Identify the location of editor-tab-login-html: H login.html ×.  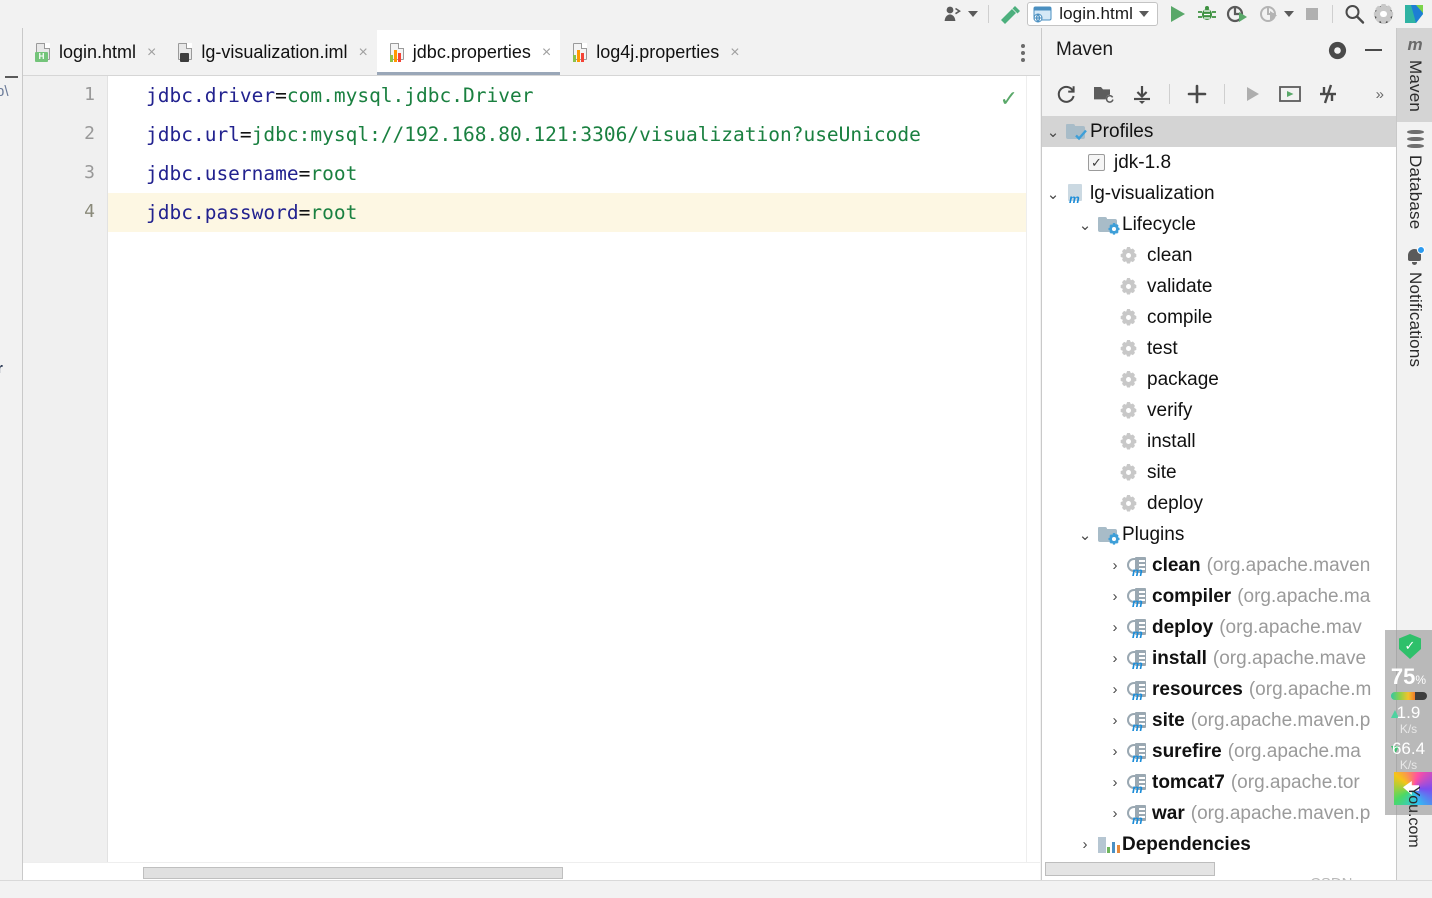
(94, 52).